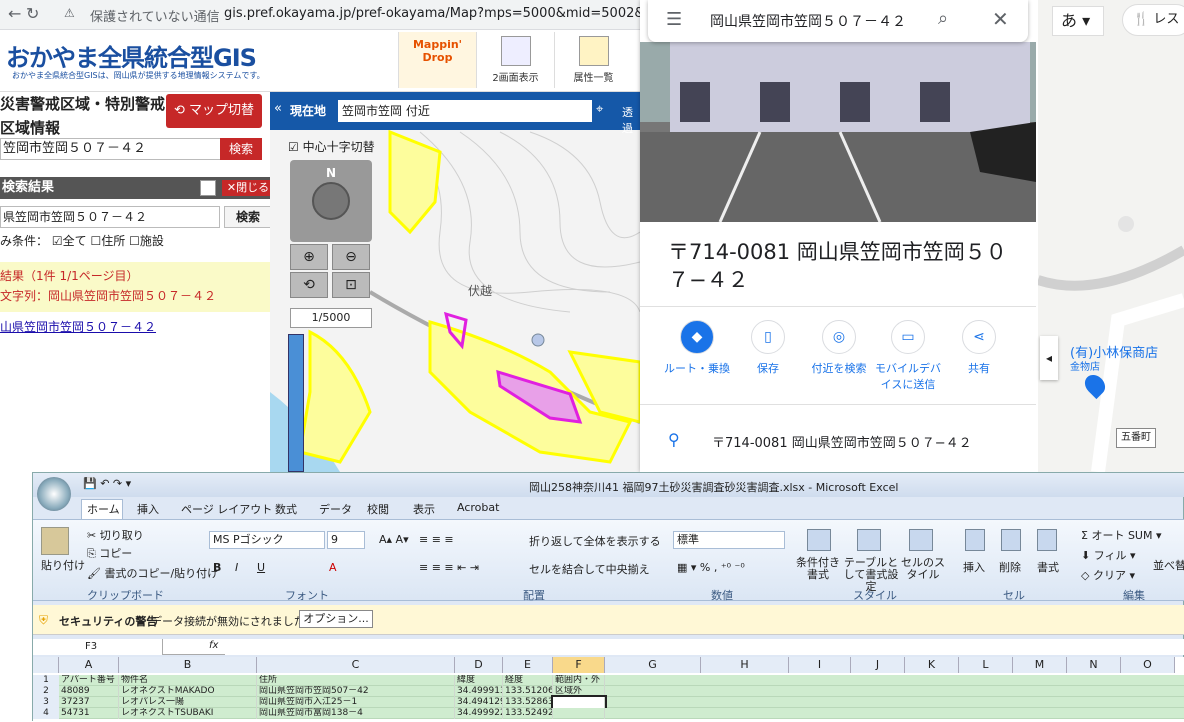 This screenshot has width=1184, height=722. I want to click on table-cell: 区域外, so click(579, 691).